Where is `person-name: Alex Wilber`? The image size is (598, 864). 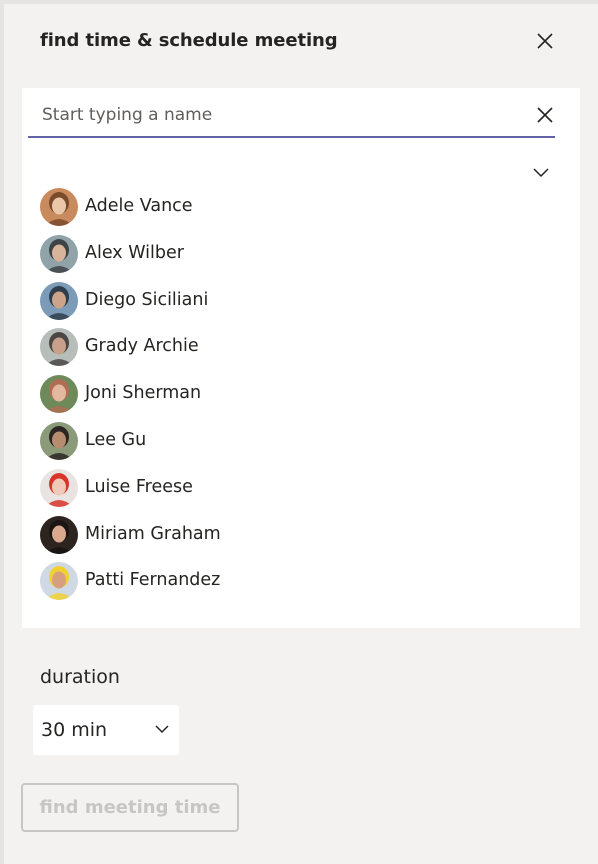 person-name: Alex Wilber is located at coordinates (134, 252).